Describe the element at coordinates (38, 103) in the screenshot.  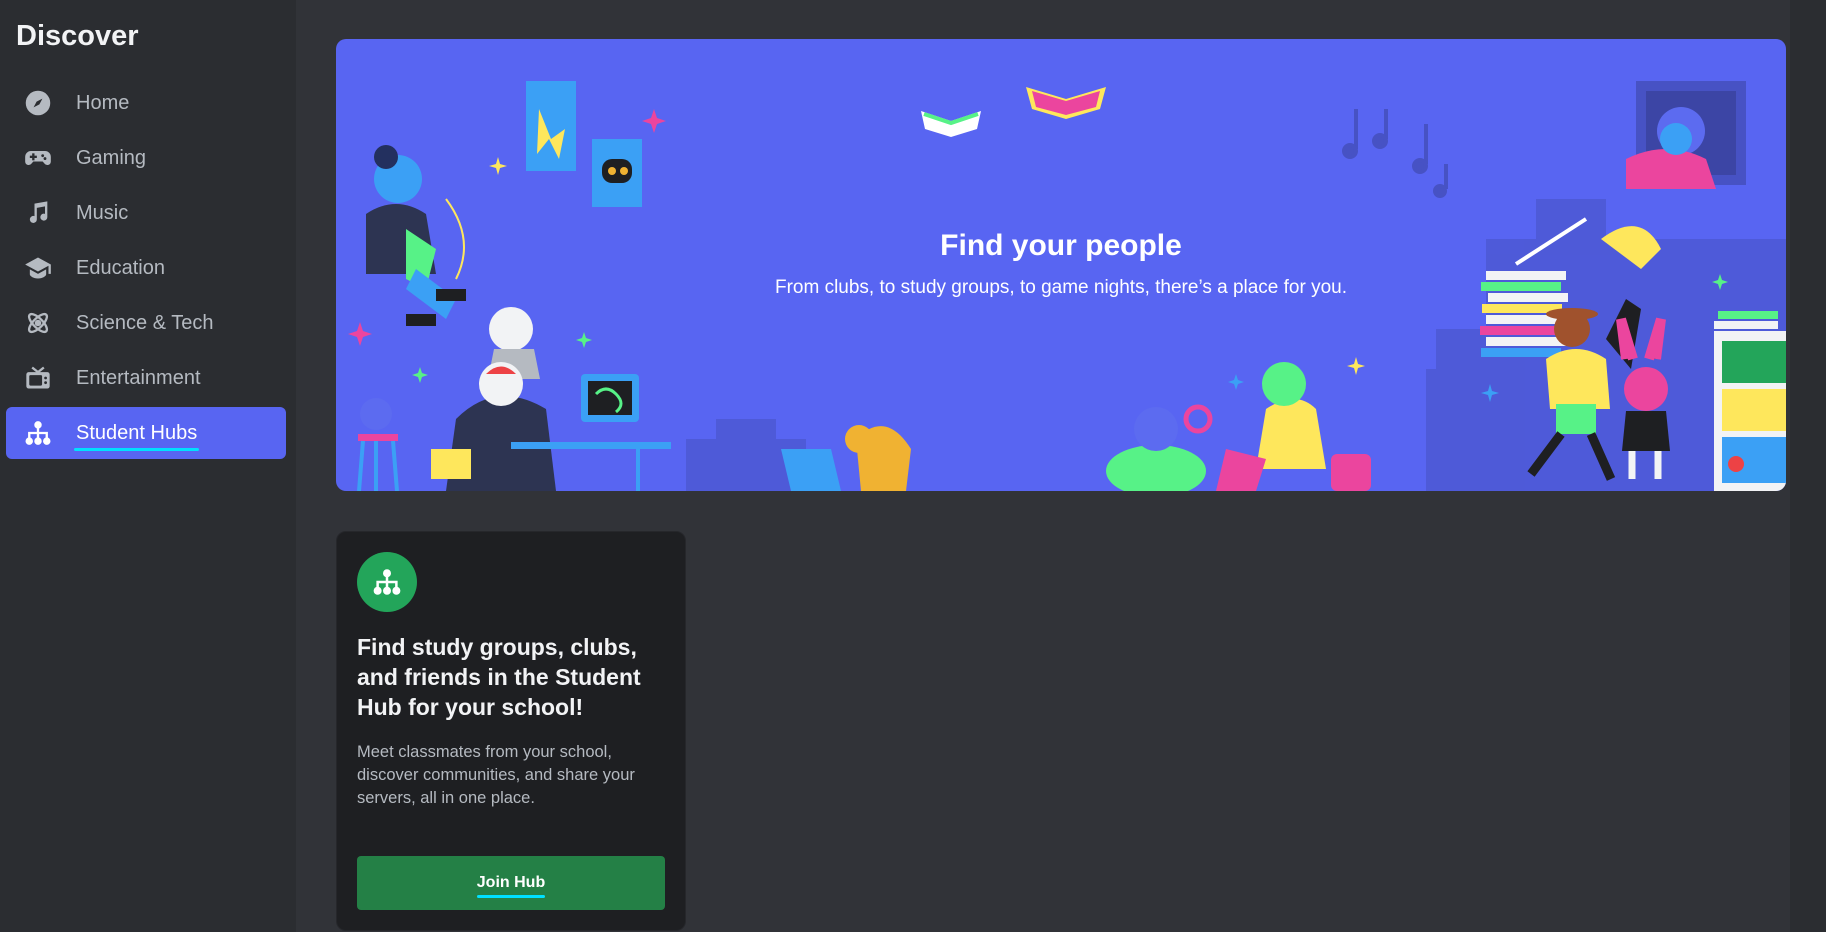
I see `compass-icon` at that location.